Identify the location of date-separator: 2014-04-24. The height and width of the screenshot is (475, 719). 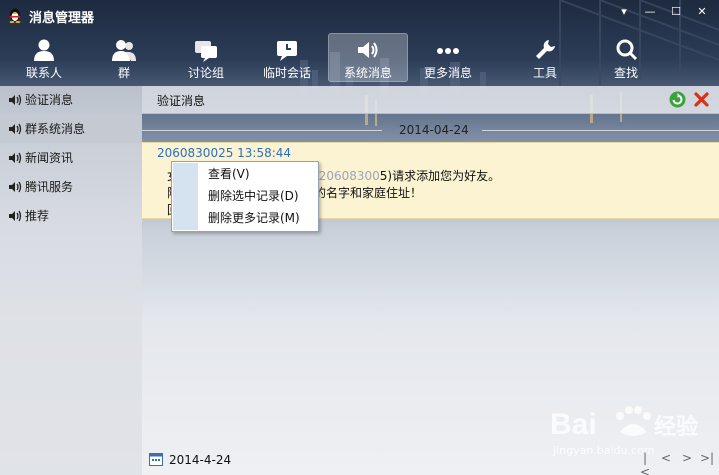
(430, 130).